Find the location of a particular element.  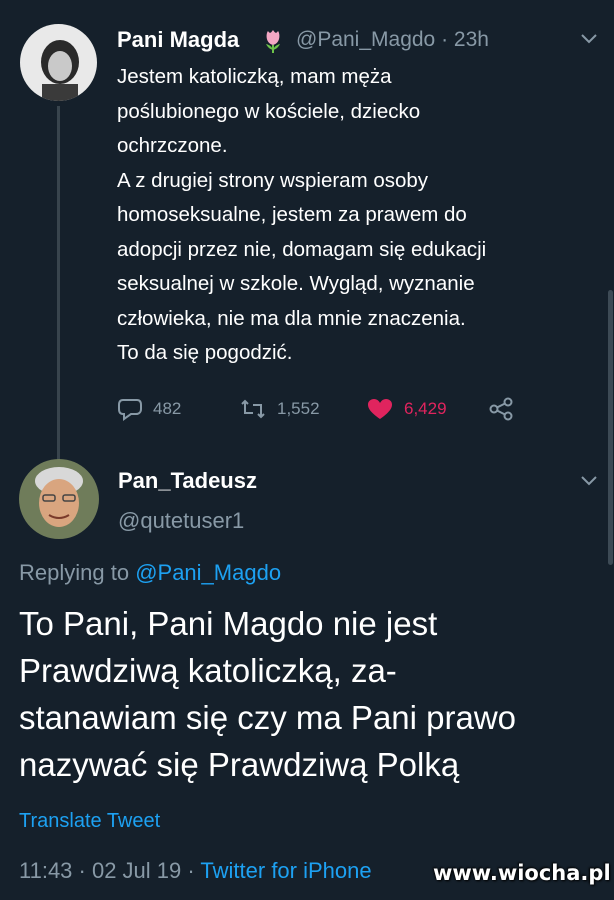

tweet-meta: 11:43 · 02 Jul 19 · Twitter for iPhone is located at coordinates (195, 871).